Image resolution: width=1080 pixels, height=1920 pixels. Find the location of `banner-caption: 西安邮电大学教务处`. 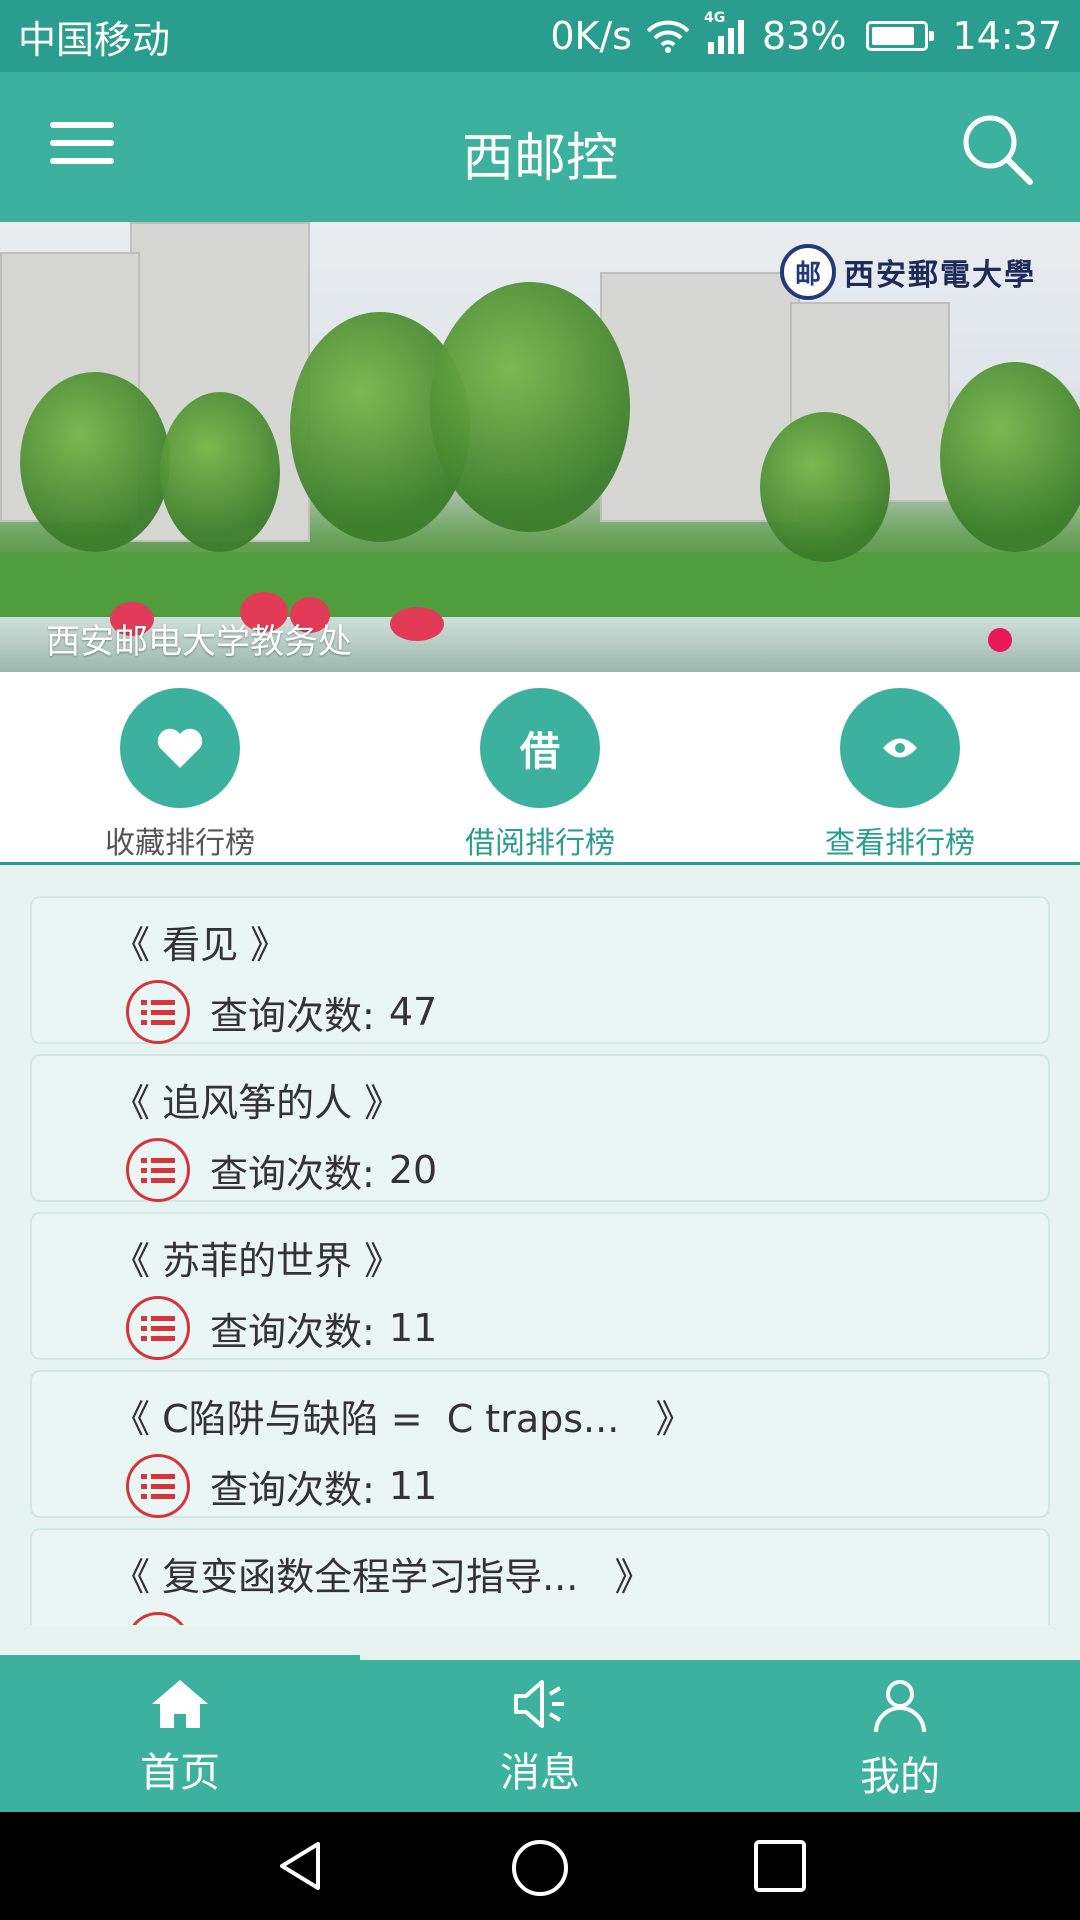

banner-caption: 西安邮电大学教务处 is located at coordinates (199, 642).